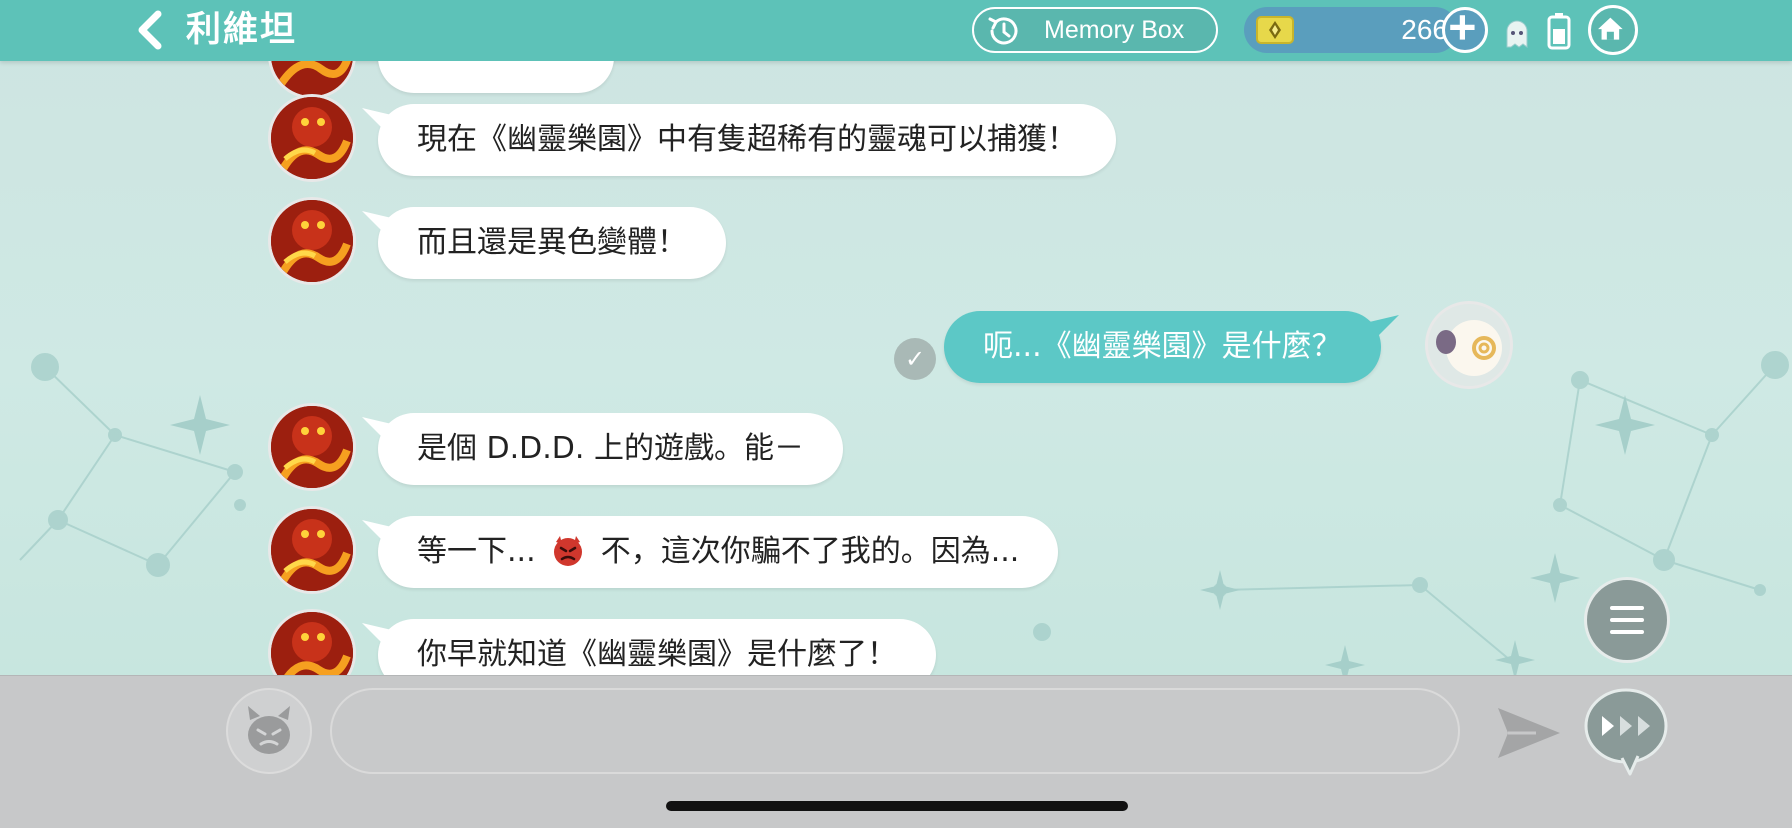 This screenshot has width=1792, height=828. I want to click on gem-icon, so click(1275, 30).